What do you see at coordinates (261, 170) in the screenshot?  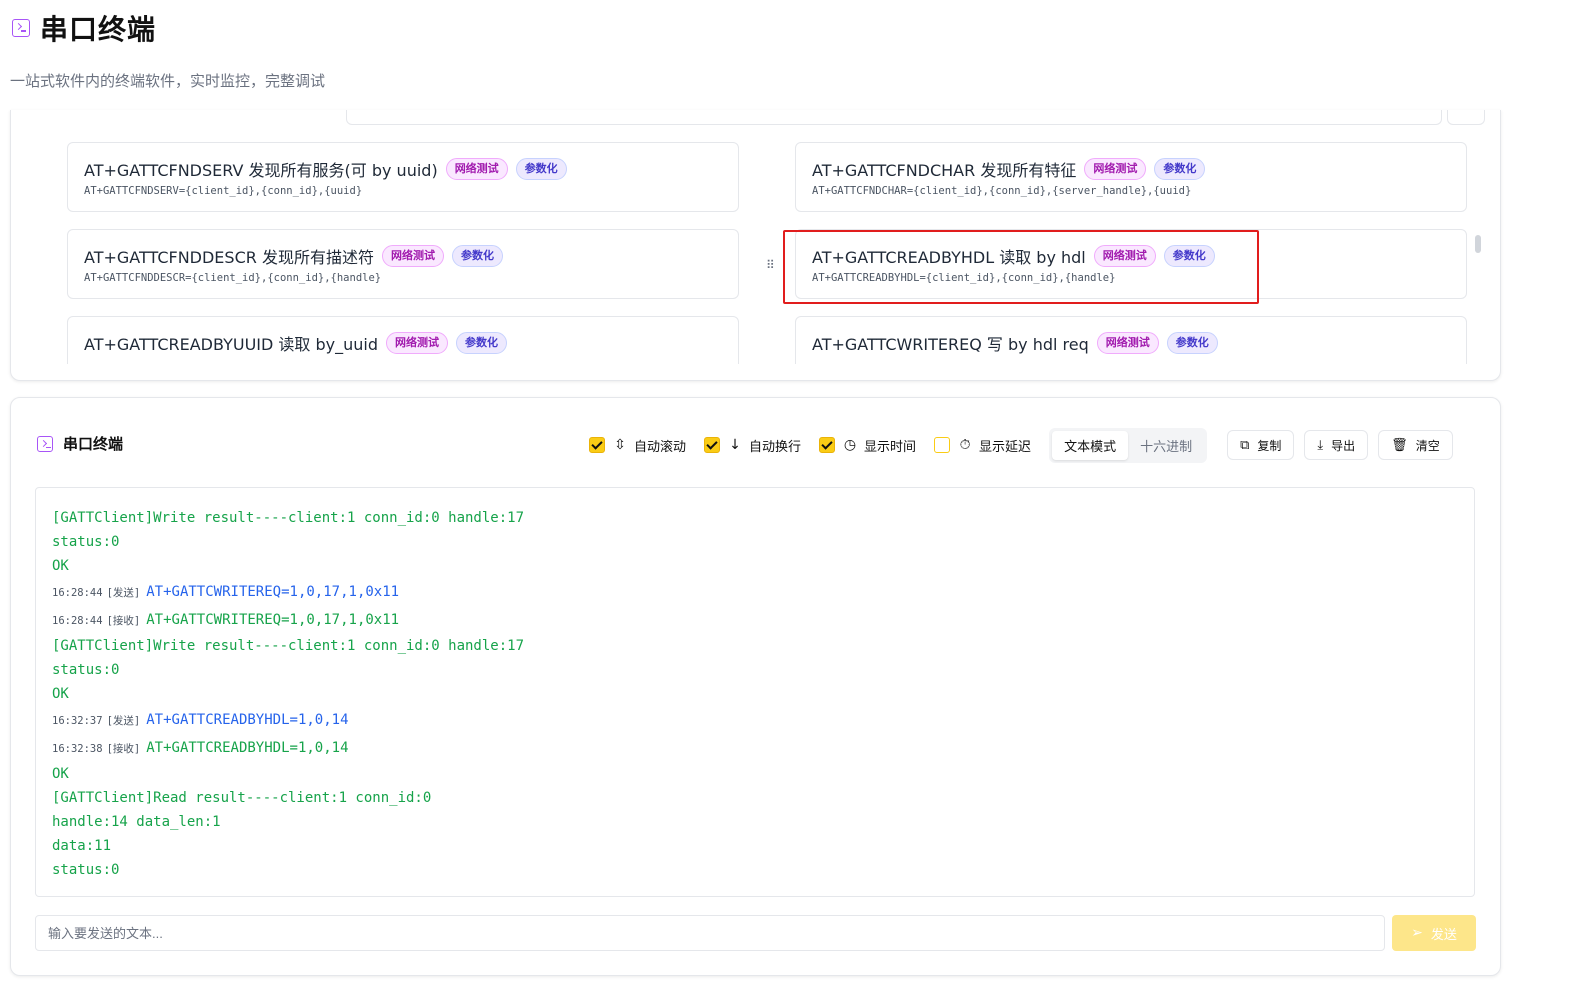 I see `command-name: AT+GATTCFNDSERV 发现所有服务(可 by uuid)` at bounding box center [261, 170].